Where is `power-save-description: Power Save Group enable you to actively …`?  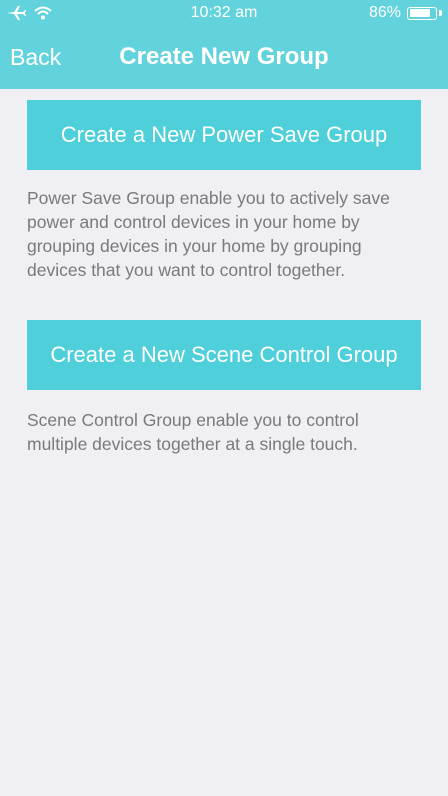
power-save-description: Power Save Group enable you to actively … is located at coordinates (208, 234).